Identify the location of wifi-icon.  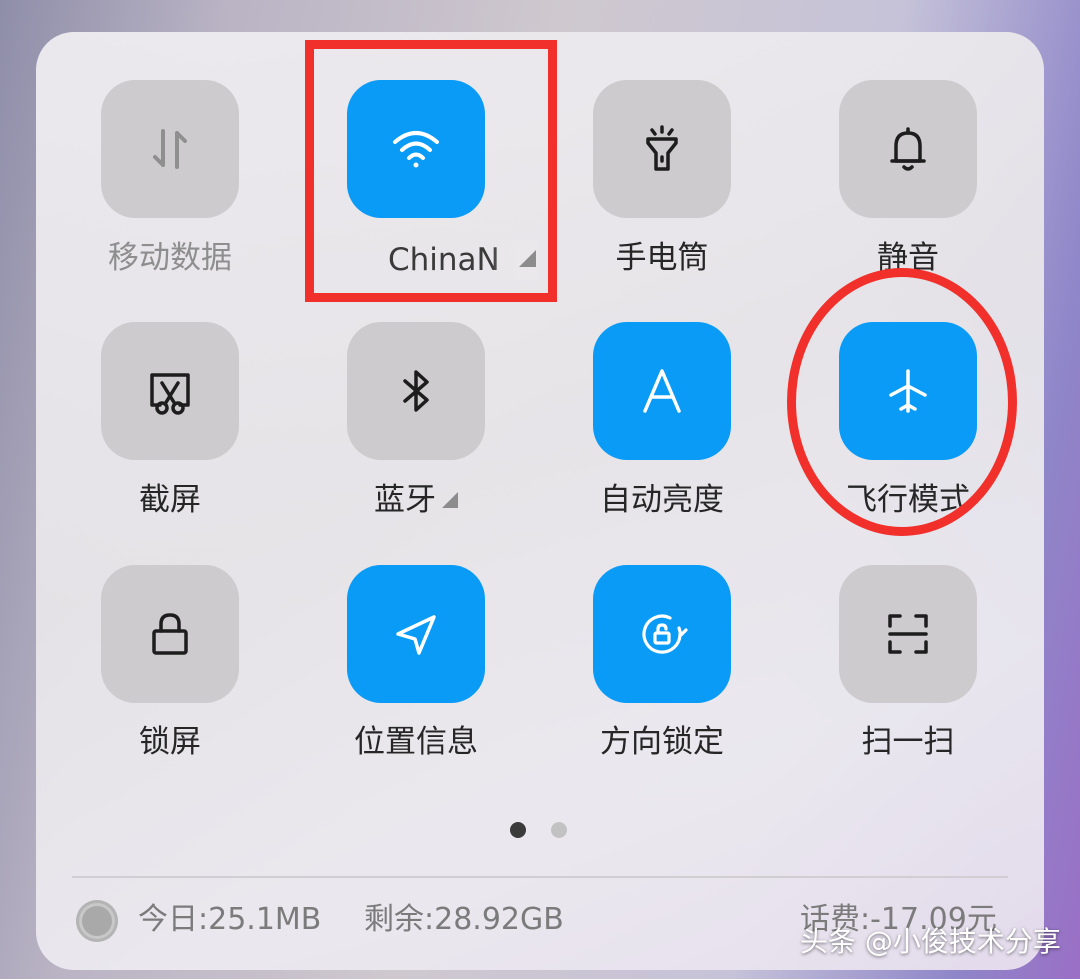
(416, 149).